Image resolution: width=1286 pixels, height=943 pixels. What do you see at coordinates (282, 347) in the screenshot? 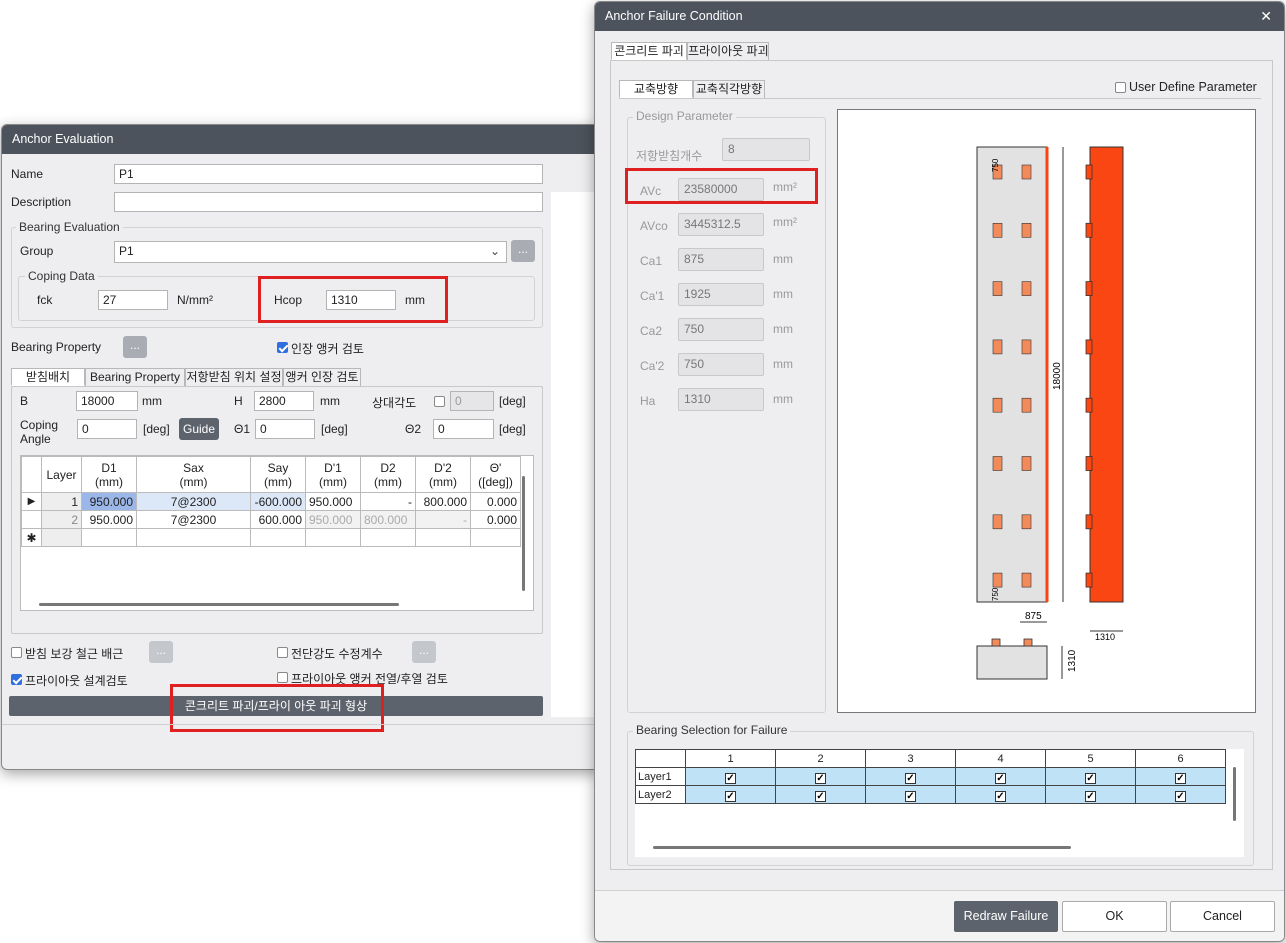
I see `anchor-tension-checkbox` at bounding box center [282, 347].